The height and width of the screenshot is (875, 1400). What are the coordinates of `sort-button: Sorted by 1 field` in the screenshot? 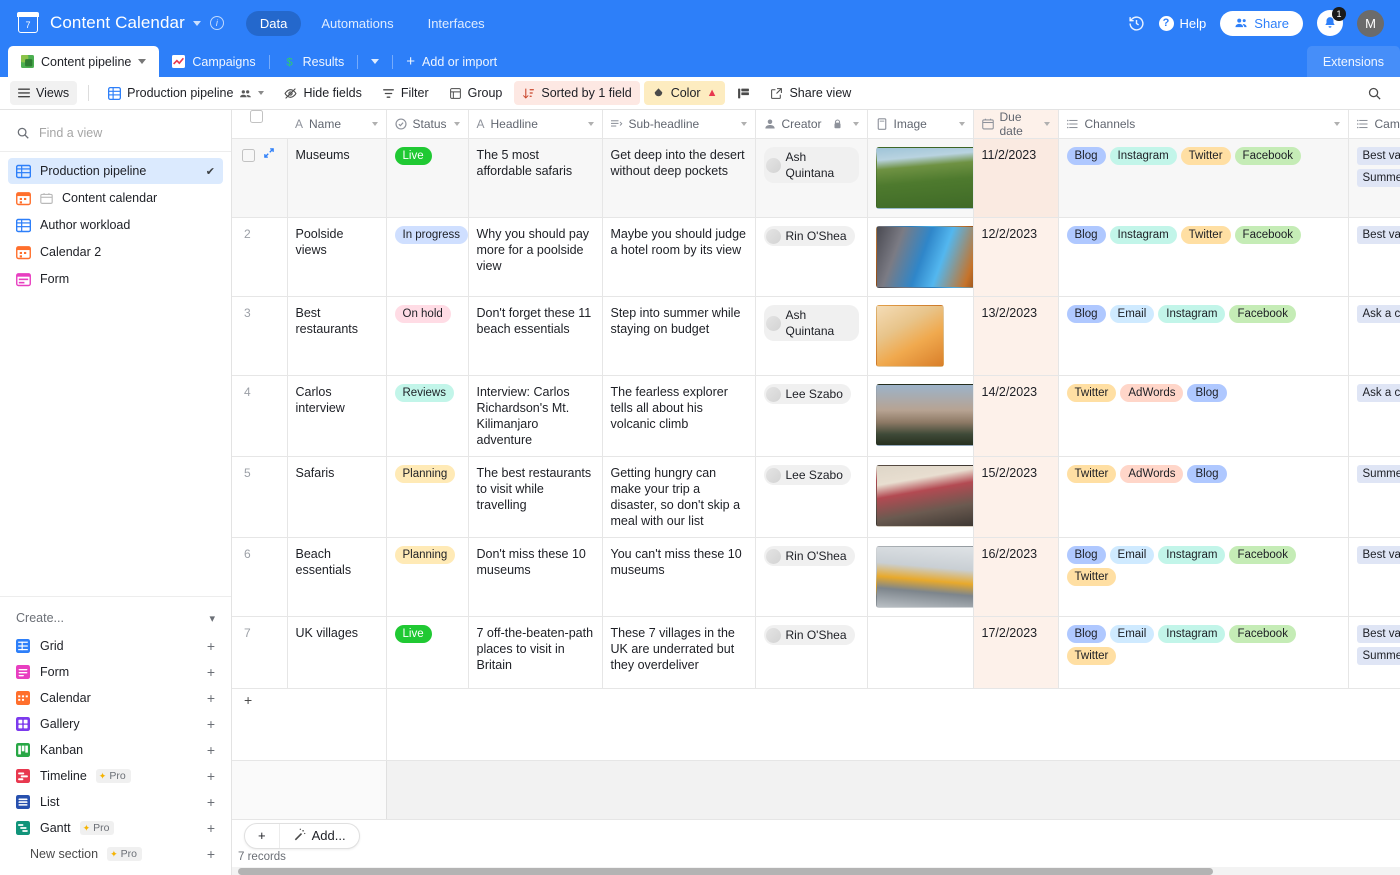 It's located at (577, 93).